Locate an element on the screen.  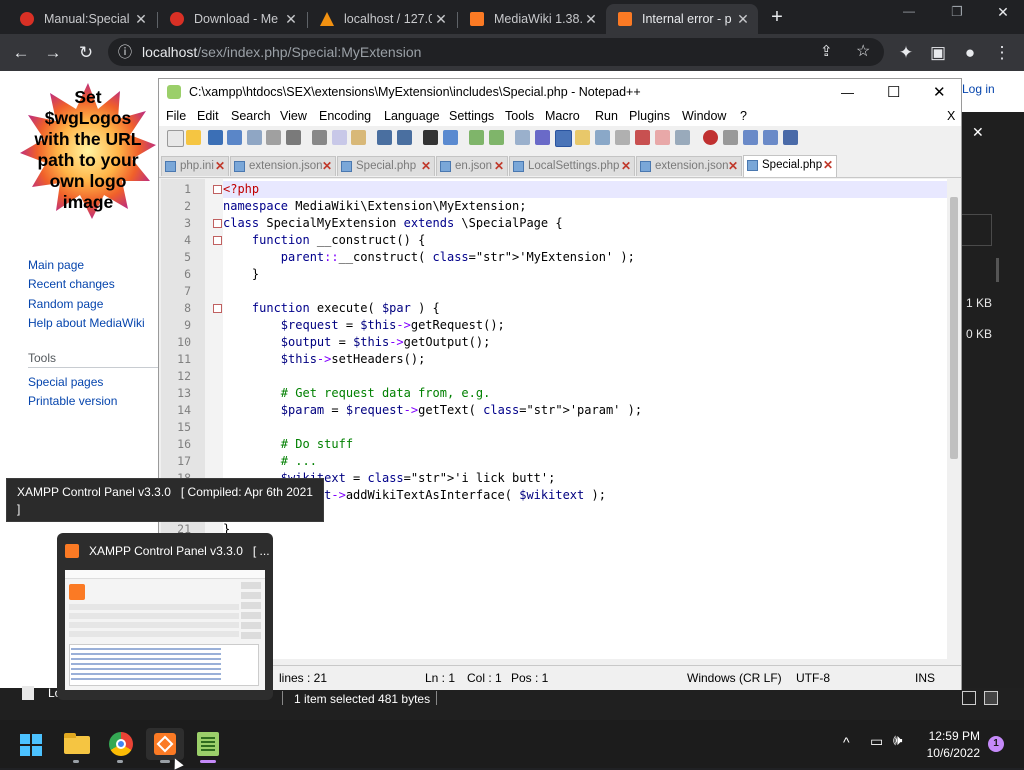
panel-scroll-thumb is located at coordinates (997, 270).